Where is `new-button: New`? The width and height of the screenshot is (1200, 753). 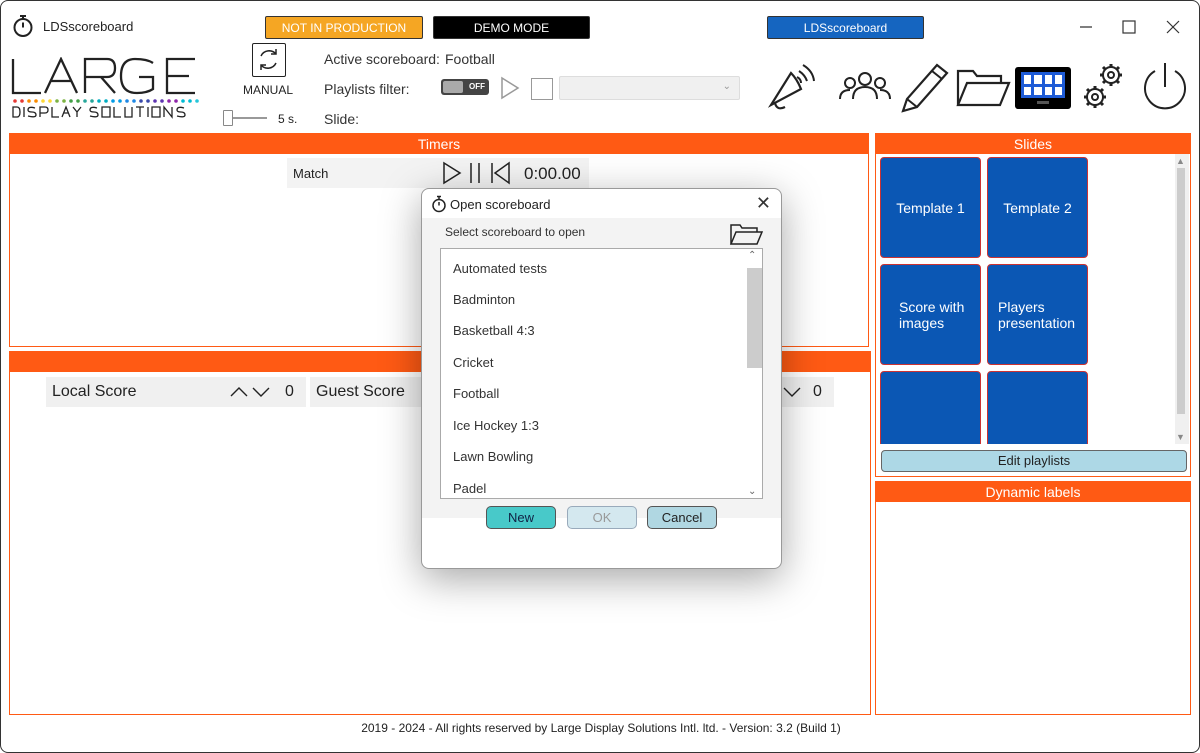 new-button: New is located at coordinates (521, 517).